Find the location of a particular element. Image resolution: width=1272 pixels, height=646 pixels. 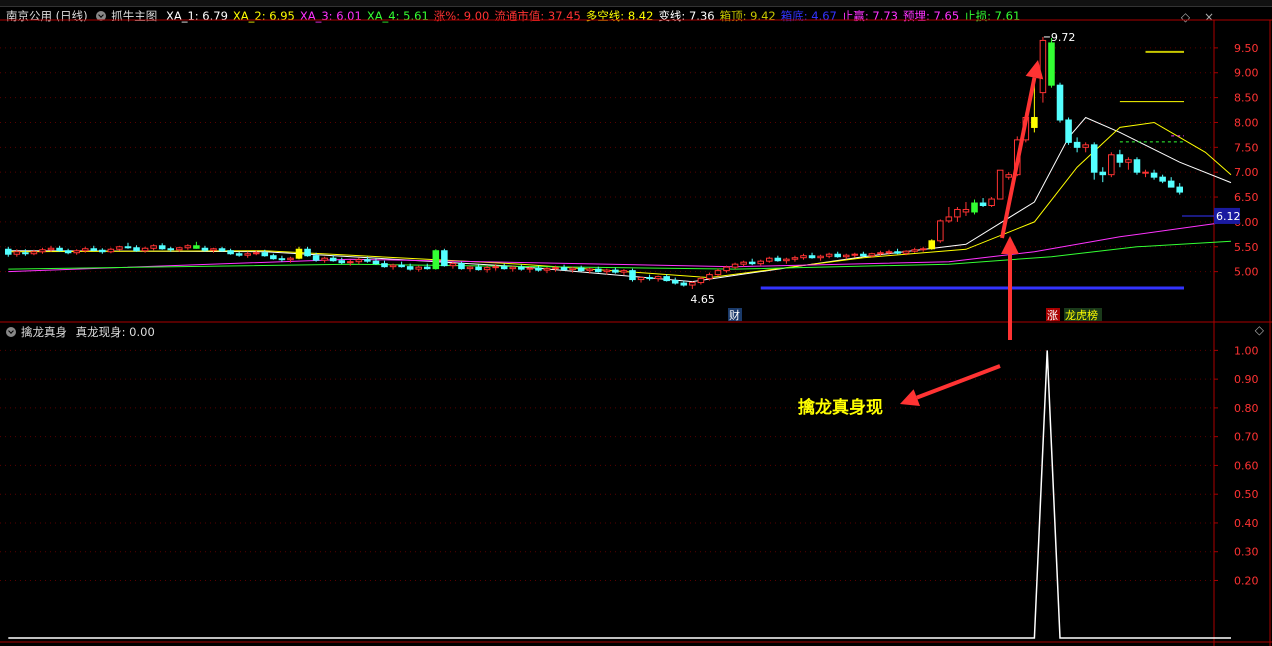

sub-y-tick-label: 0.50 is located at coordinates (1246, 494).